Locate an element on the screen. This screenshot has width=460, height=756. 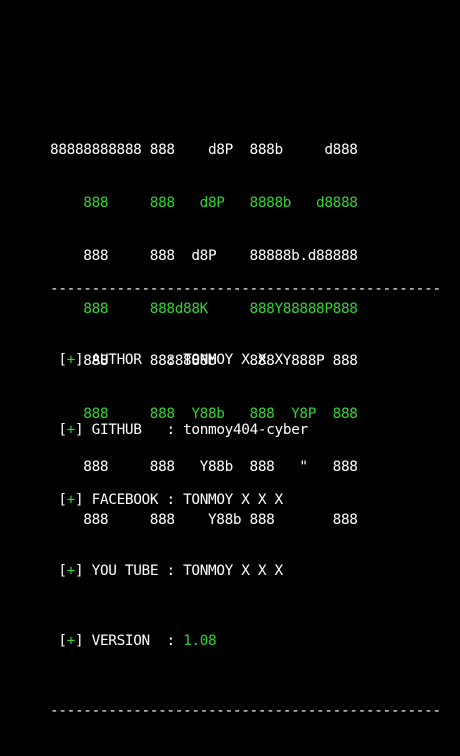
banner-line-2: 888 888 d8P 8888b d8888 is located at coordinates (204, 202).